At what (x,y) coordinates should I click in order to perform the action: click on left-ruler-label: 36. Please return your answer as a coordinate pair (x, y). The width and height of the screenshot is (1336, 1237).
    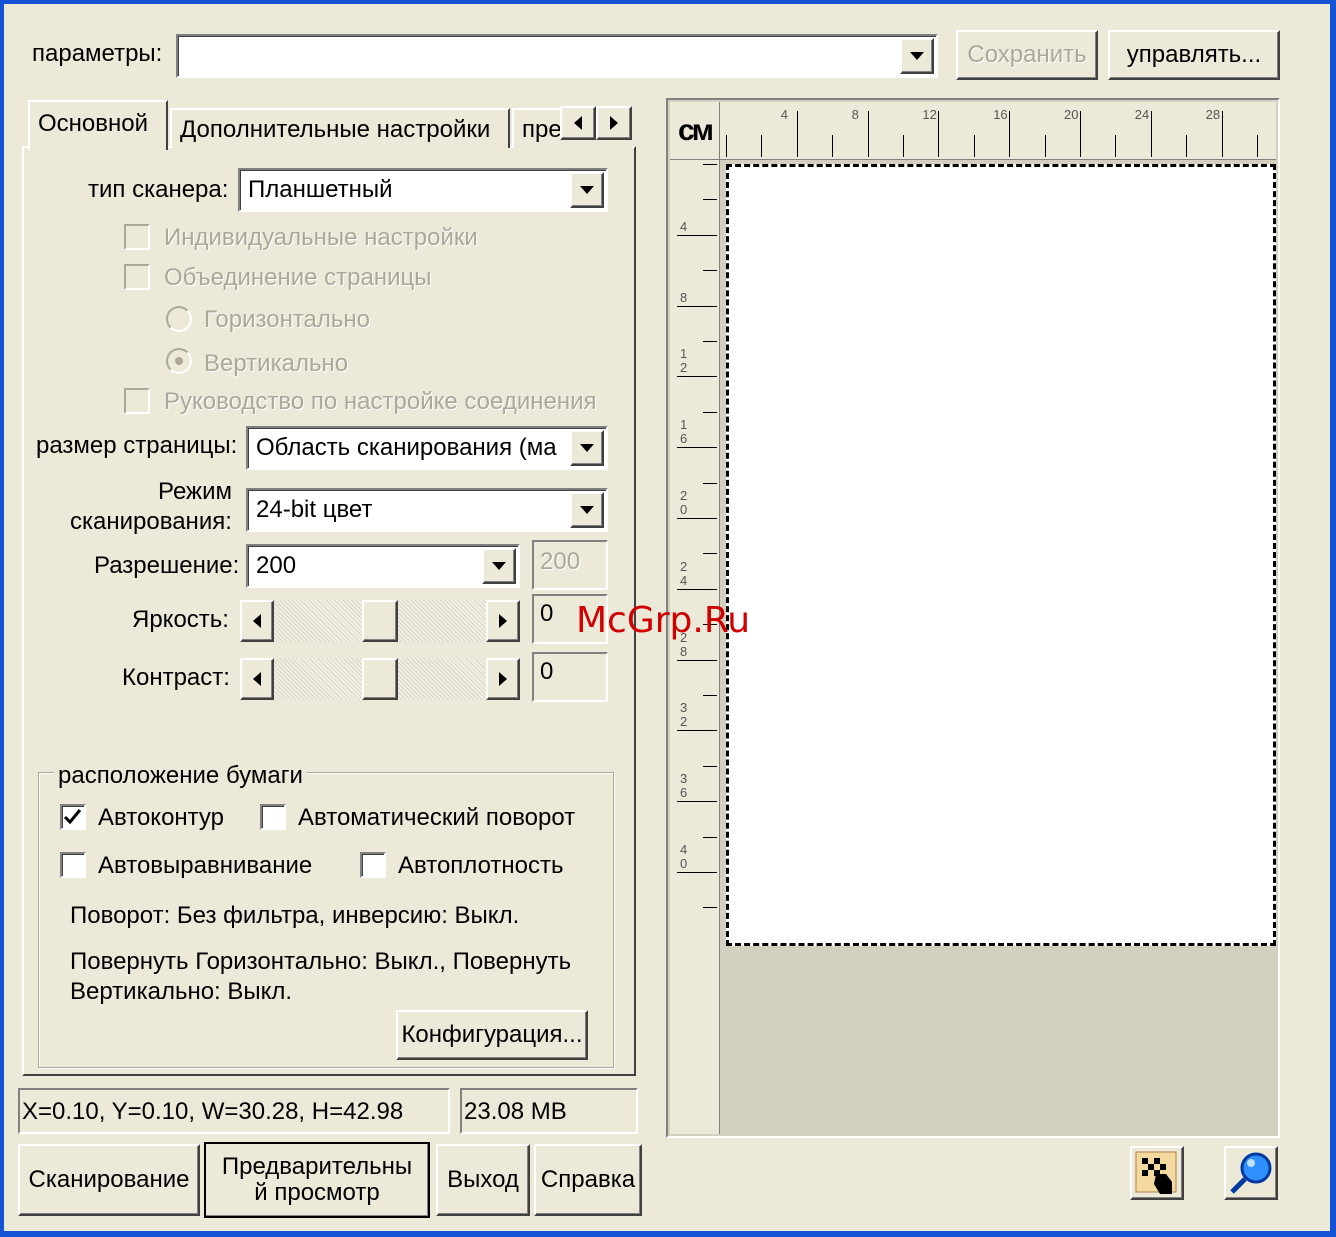
    Looking at the image, I should click on (684, 786).